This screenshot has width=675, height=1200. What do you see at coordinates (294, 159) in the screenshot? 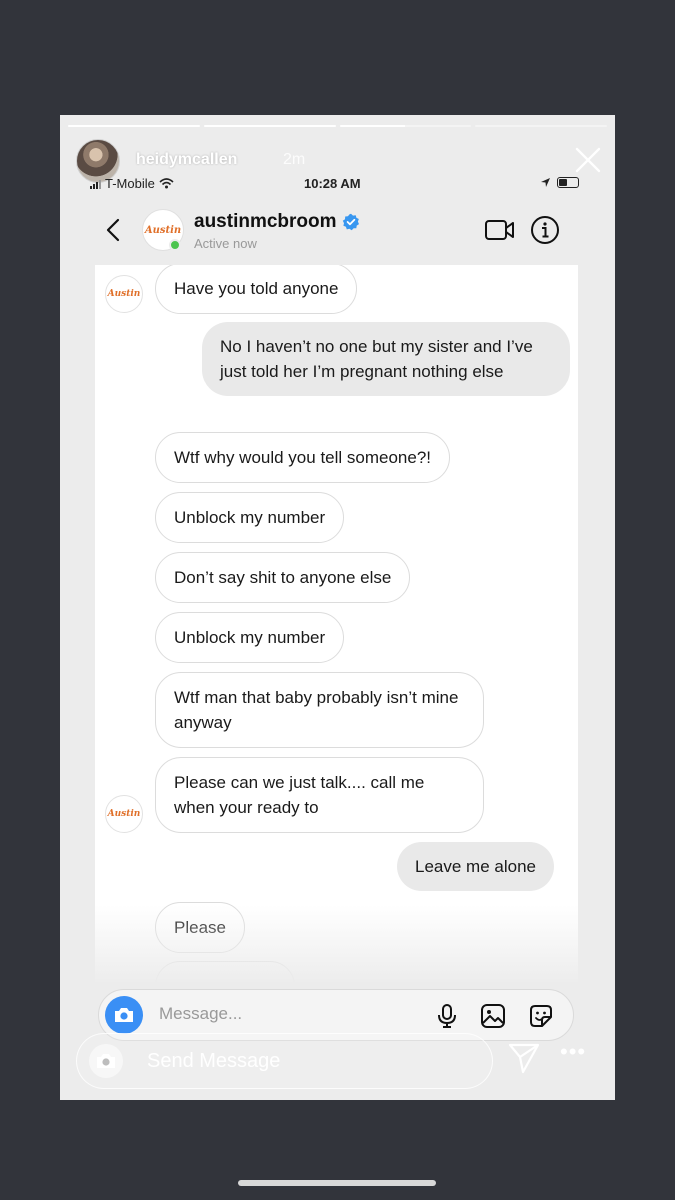
I see `story-time: 2m` at bounding box center [294, 159].